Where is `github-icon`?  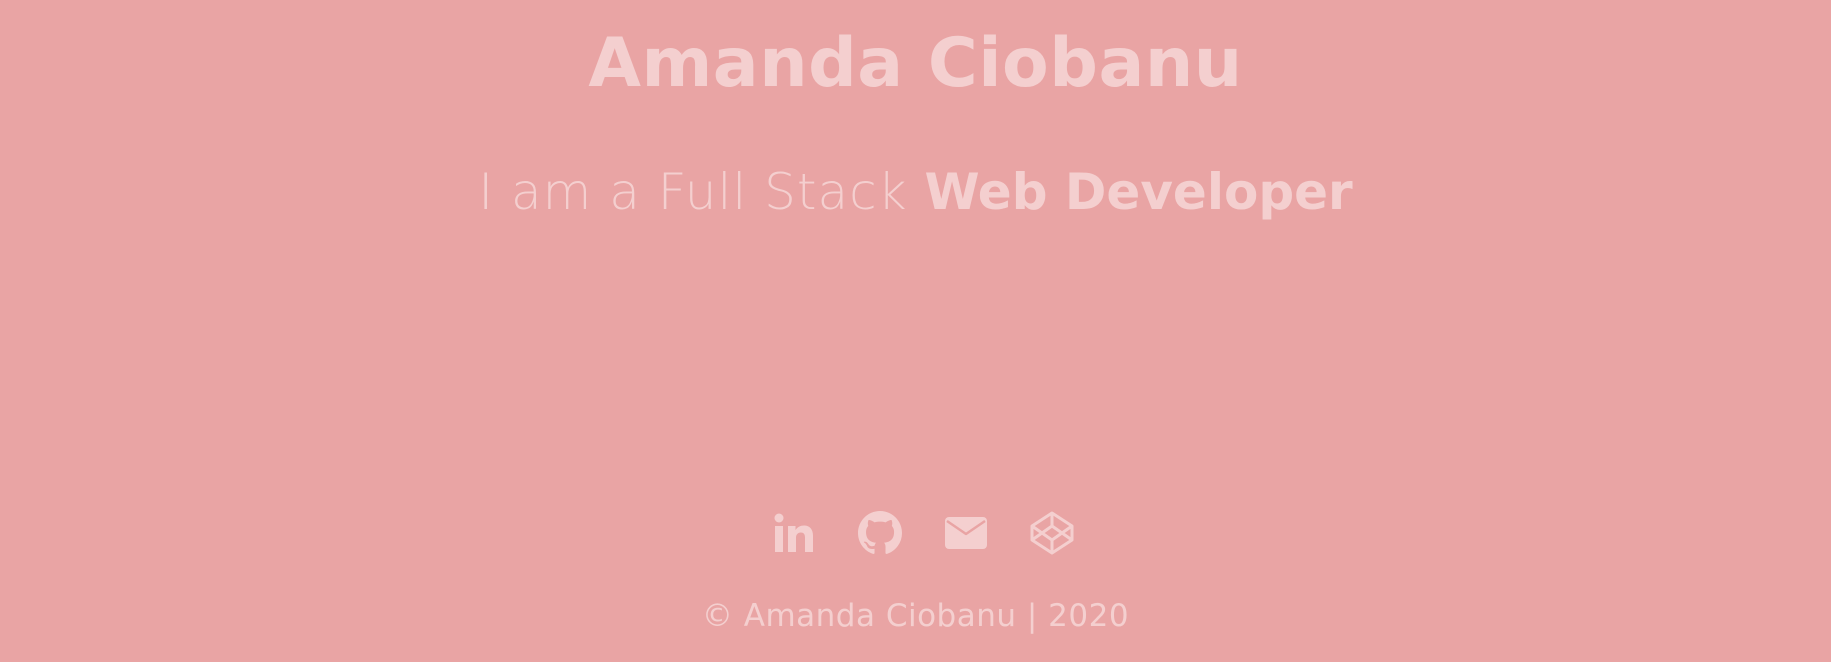
github-icon is located at coordinates (880, 532).